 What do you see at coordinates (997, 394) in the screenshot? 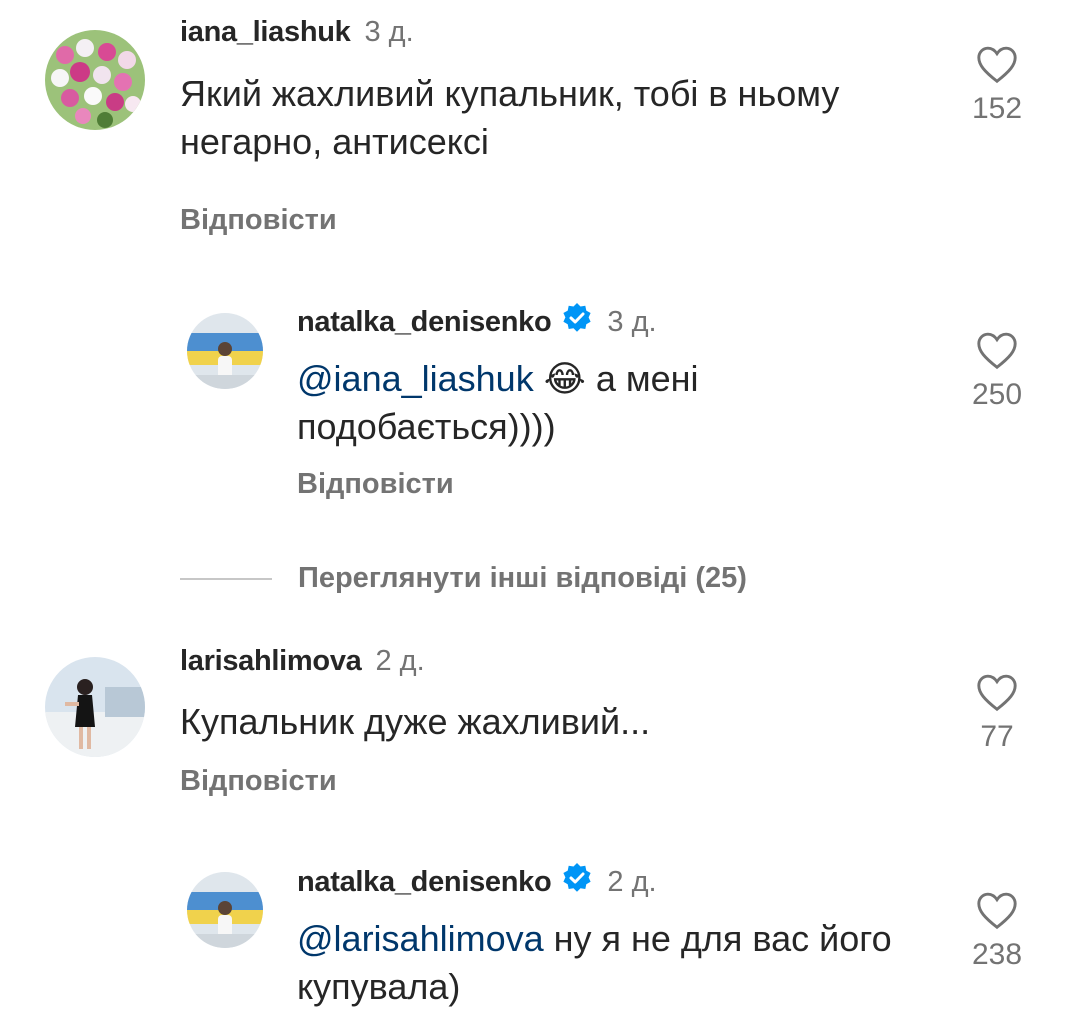
I see `like-count: 250` at bounding box center [997, 394].